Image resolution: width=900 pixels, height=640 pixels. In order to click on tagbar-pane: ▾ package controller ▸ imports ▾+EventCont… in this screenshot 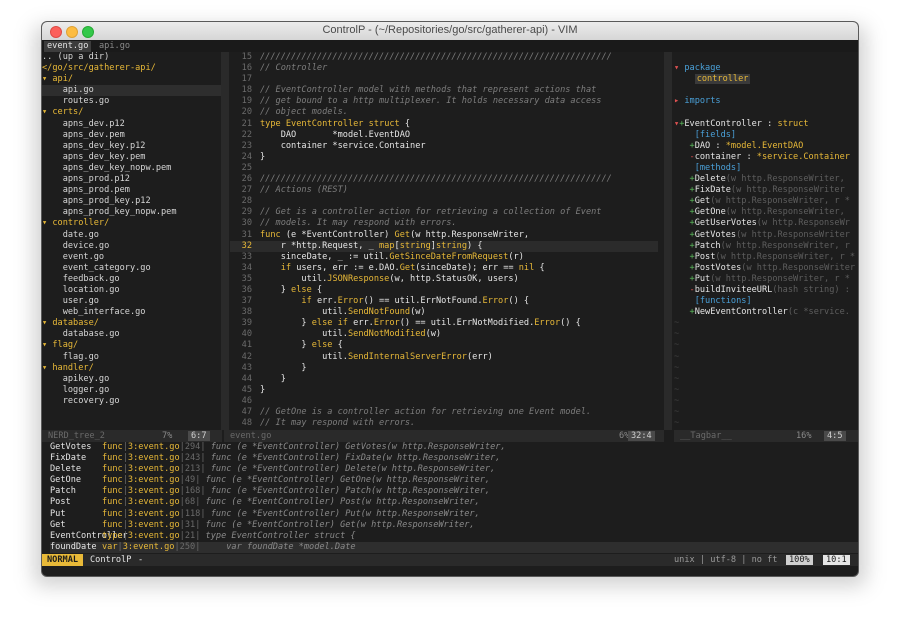, I will do `click(766, 241)`.